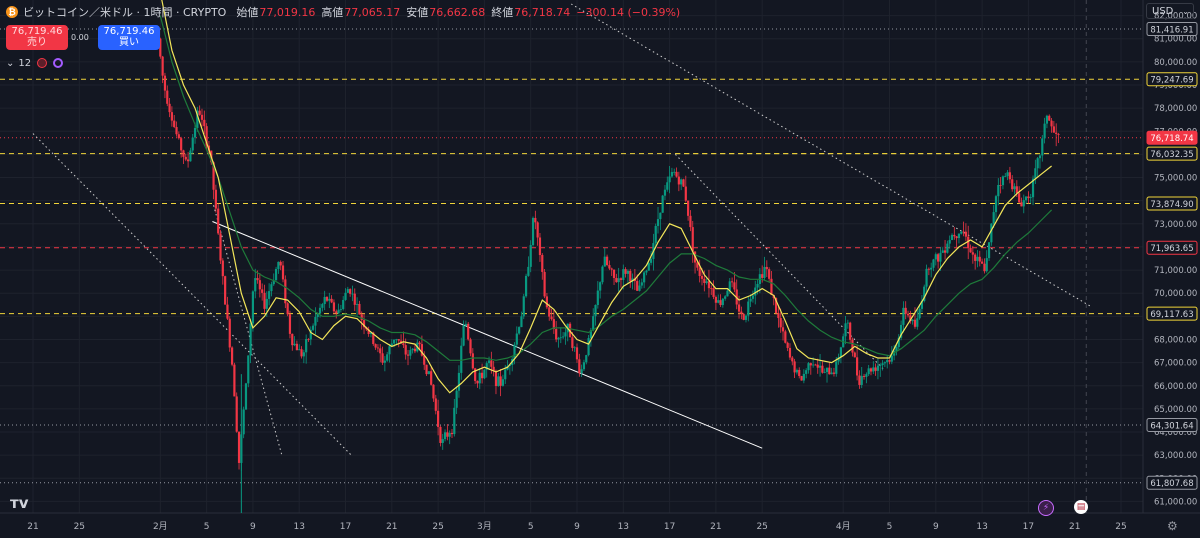 This screenshot has height=538, width=1200. I want to click on x-tick-label: 17, so click(1028, 527).